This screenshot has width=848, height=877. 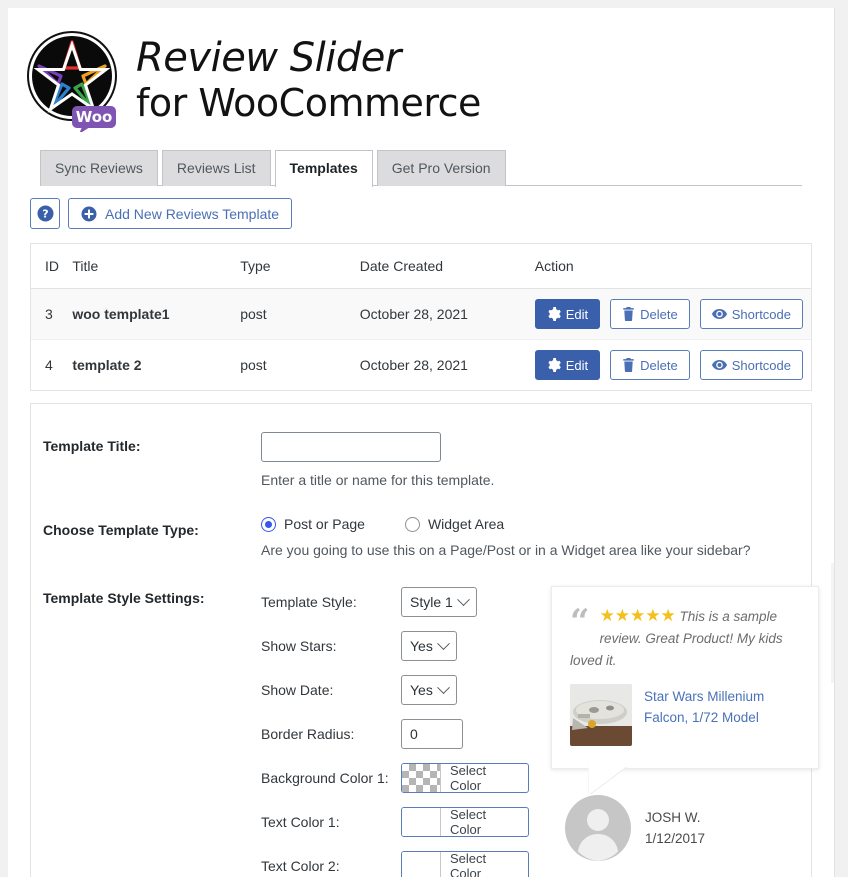 What do you see at coordinates (721, 715) in the screenshot?
I see `product-name: Star Wars Millenium Falcon, 1/72 Model` at bounding box center [721, 715].